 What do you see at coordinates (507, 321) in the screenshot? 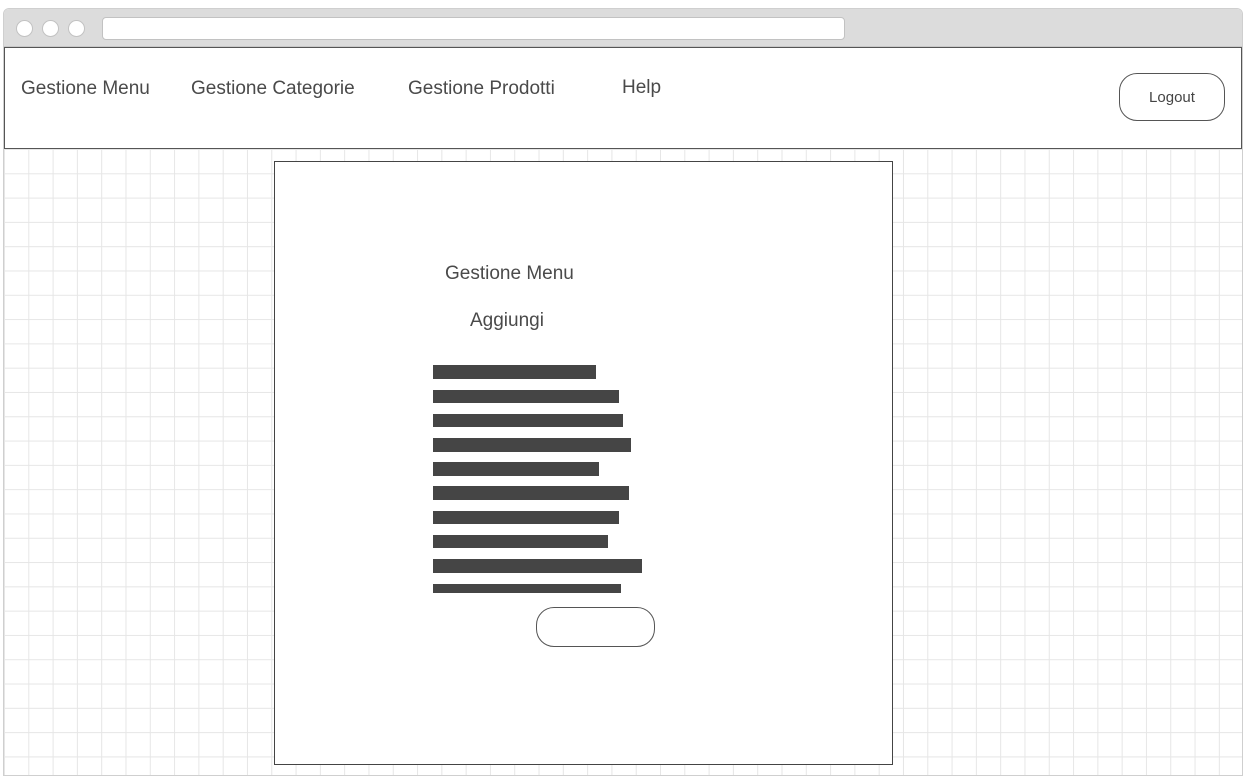
I see `add-link: Aggiungi` at bounding box center [507, 321].